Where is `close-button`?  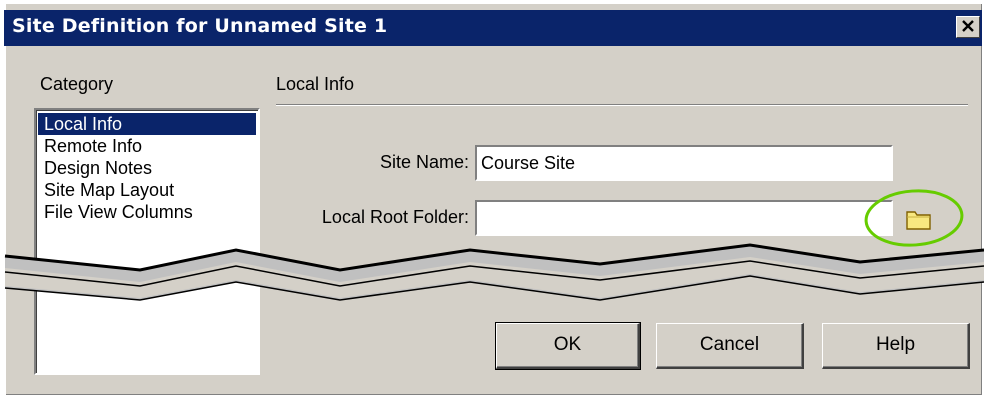 close-button is located at coordinates (968, 27).